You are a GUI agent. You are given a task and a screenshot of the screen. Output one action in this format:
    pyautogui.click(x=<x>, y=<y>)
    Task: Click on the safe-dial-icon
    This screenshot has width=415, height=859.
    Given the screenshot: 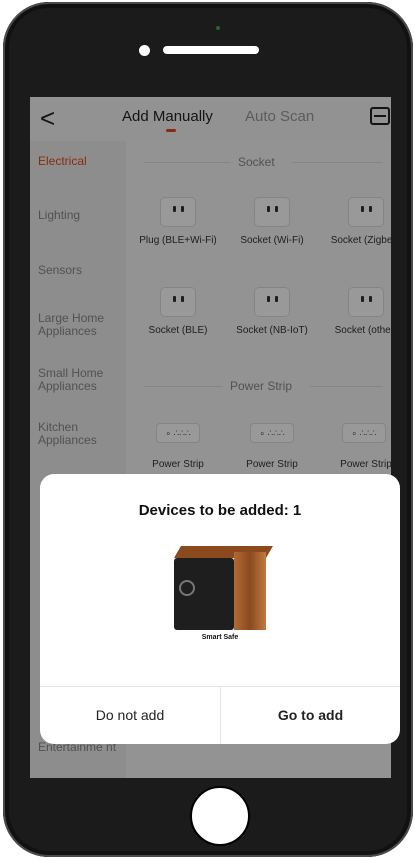 What is the action you would take?
    pyautogui.click(x=187, y=588)
    